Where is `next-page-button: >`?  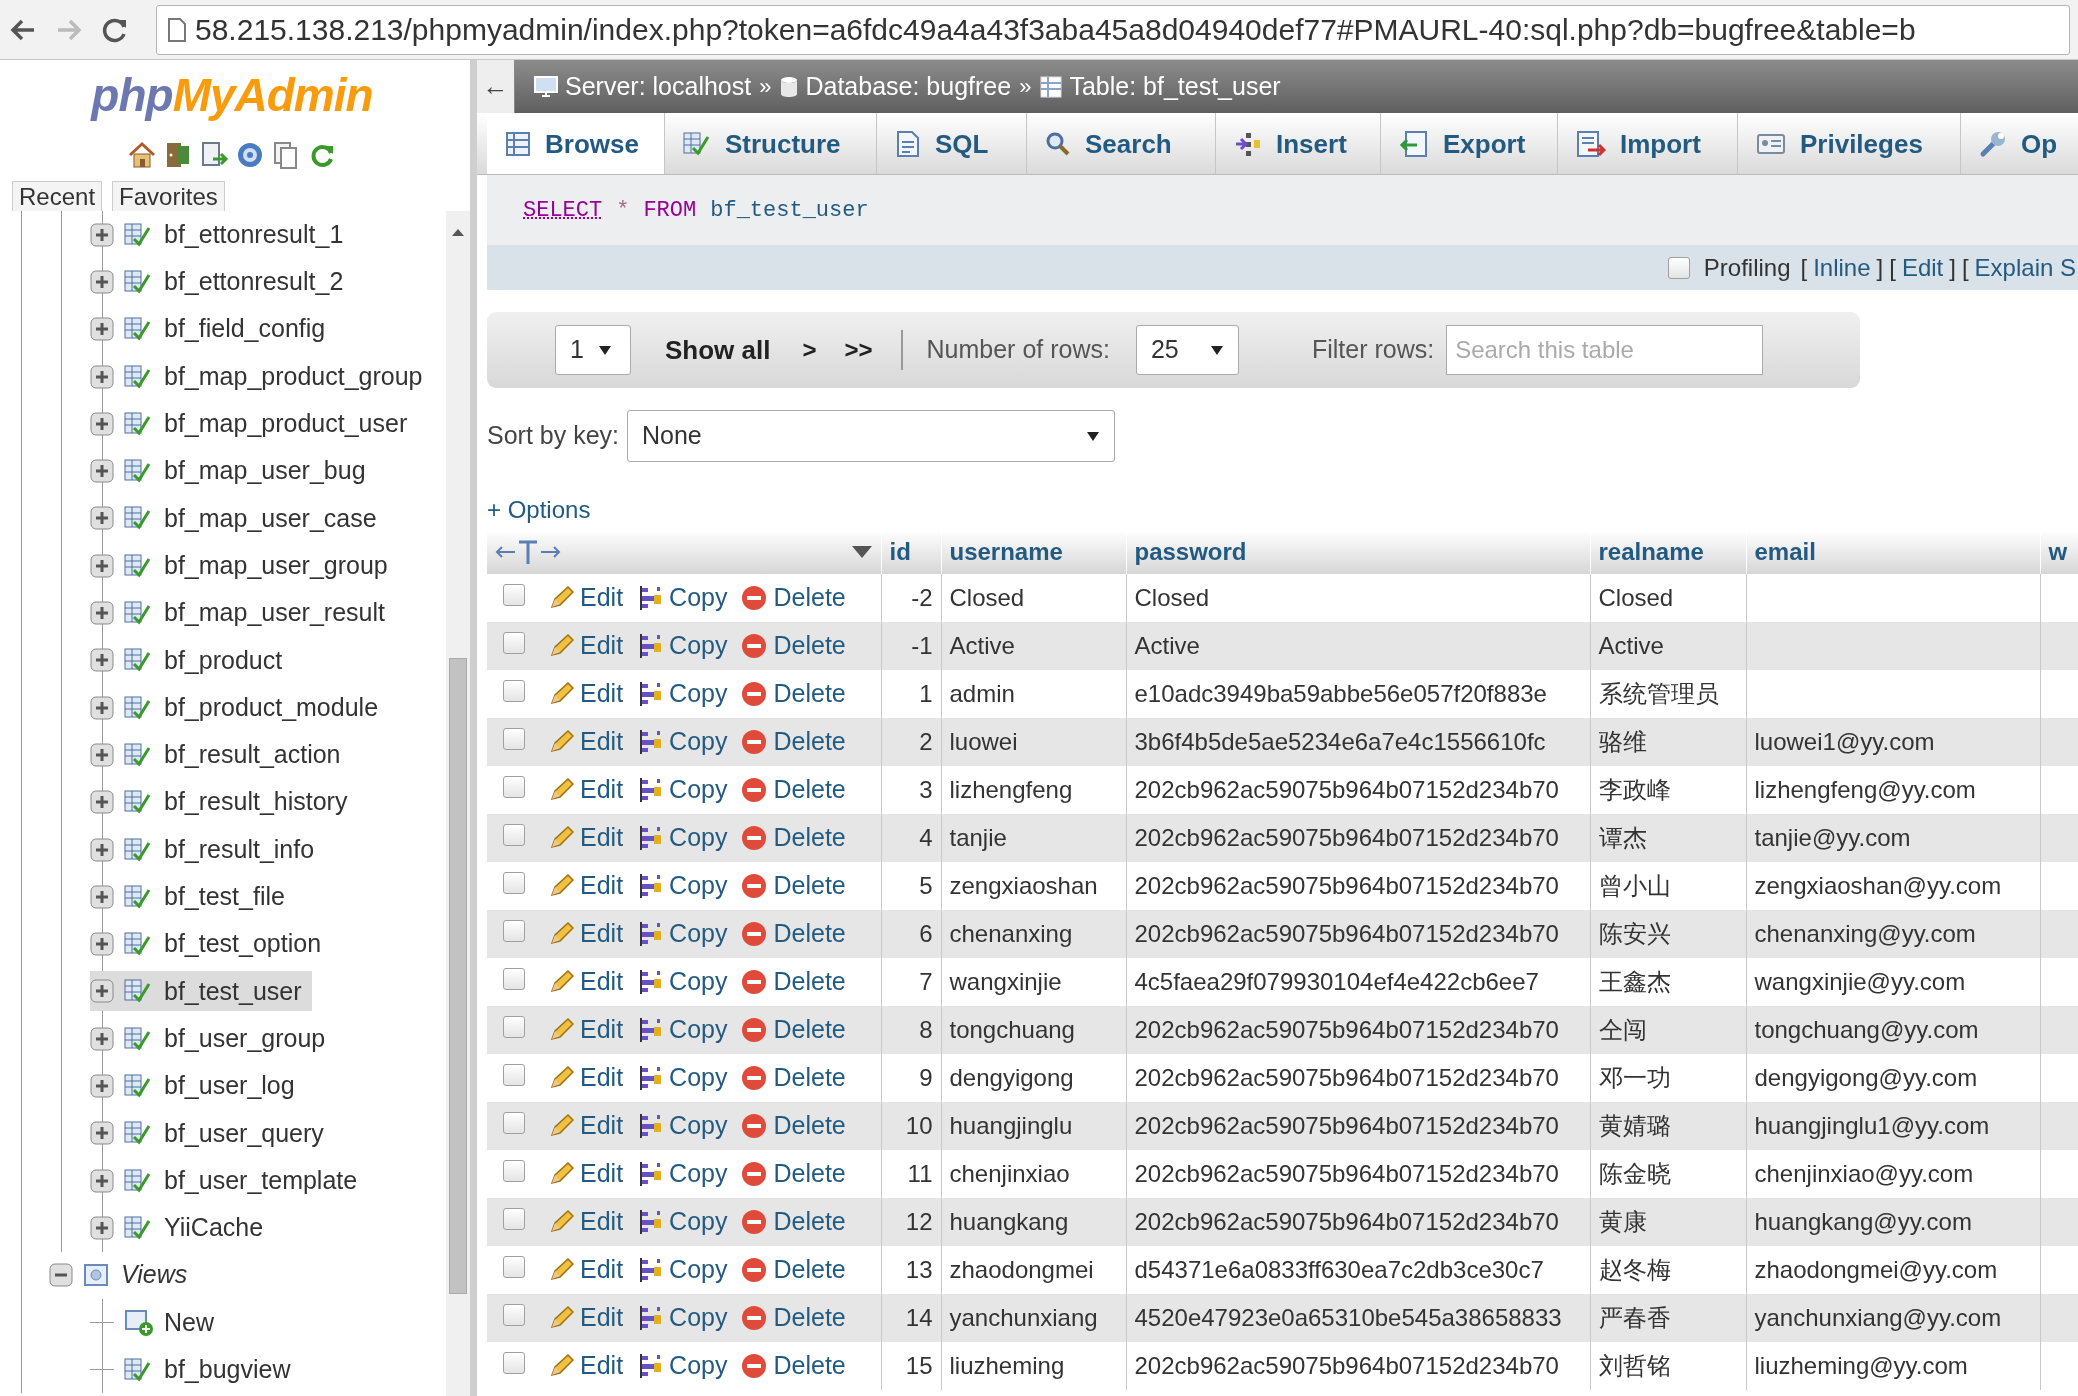 next-page-button: > is located at coordinates (809, 350).